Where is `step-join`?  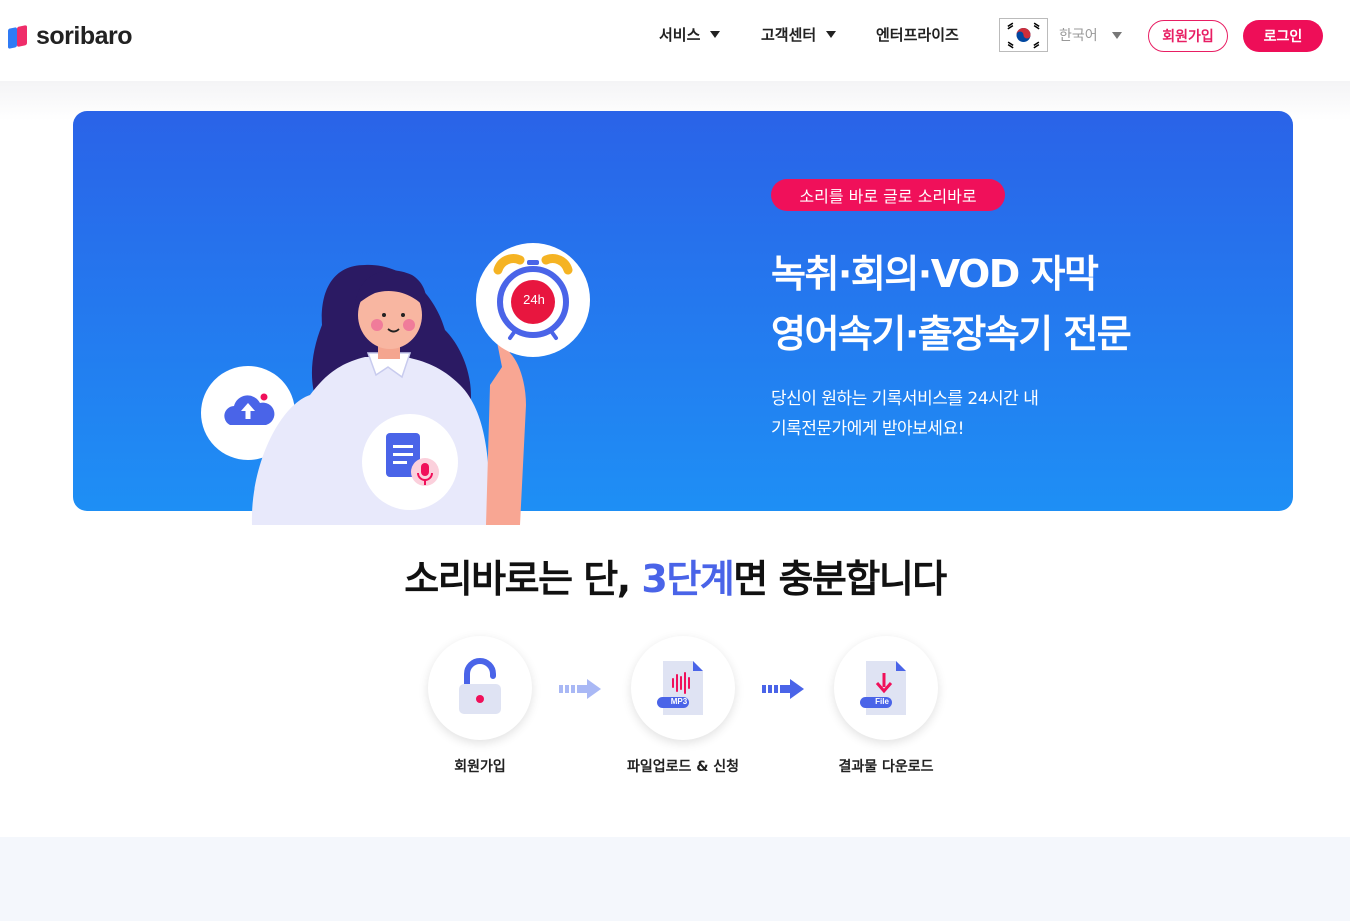
step-join is located at coordinates (480, 688).